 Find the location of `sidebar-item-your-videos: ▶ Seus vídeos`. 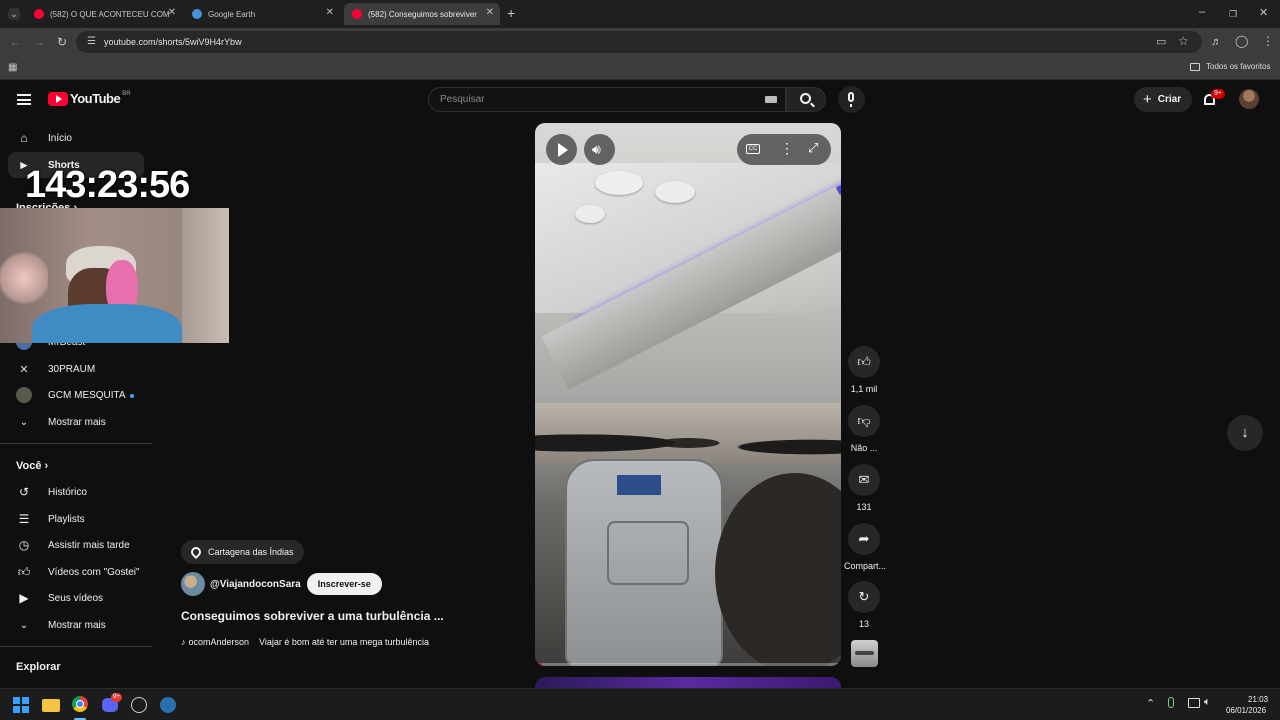

sidebar-item-your-videos: ▶ Seus vídeos is located at coordinates (76, 598).